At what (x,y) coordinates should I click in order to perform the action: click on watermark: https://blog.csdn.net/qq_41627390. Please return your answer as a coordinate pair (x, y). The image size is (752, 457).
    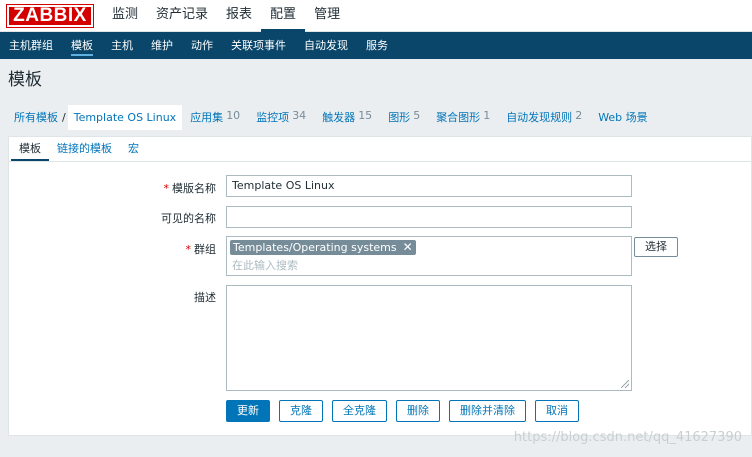
    Looking at the image, I should click on (627, 437).